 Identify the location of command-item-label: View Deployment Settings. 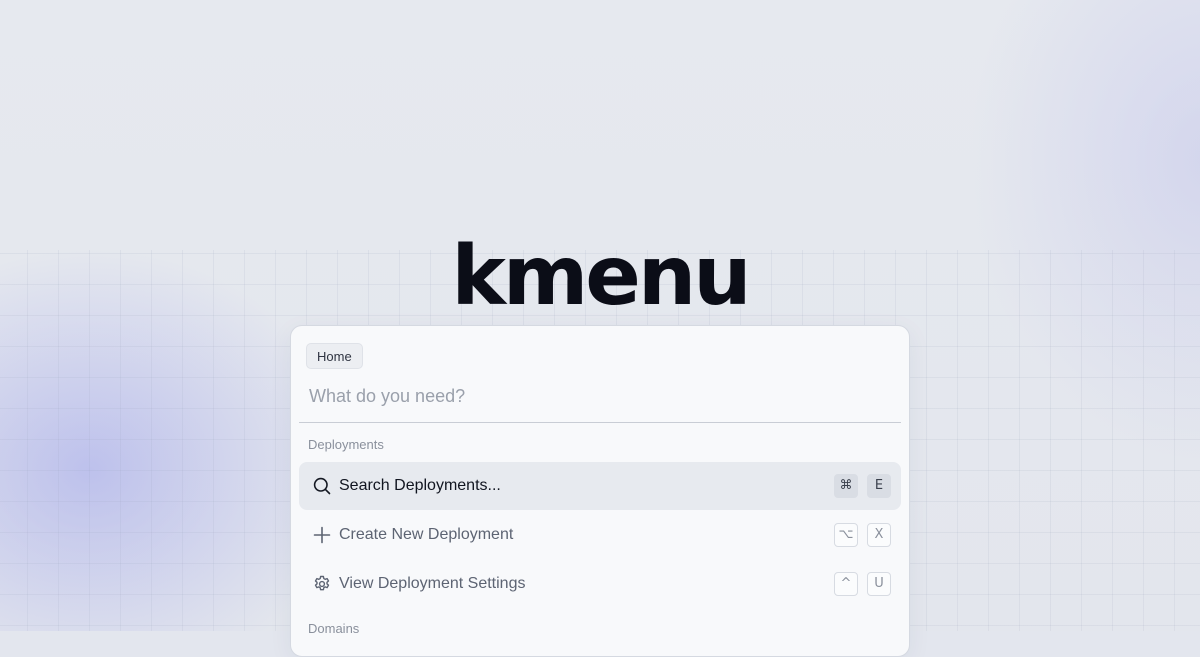
(432, 583).